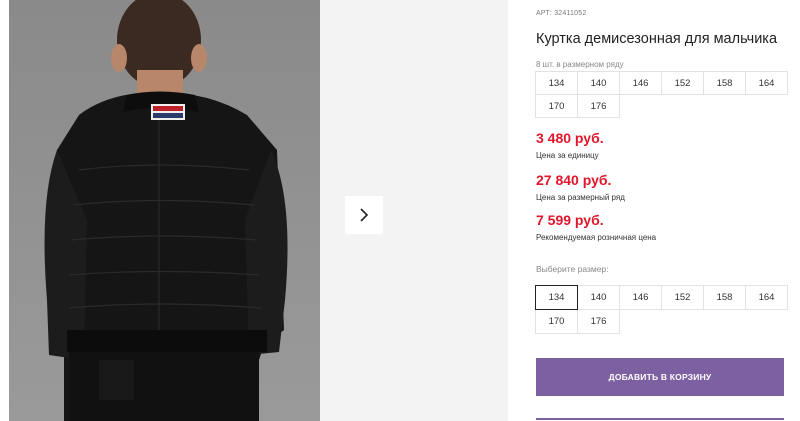  I want to click on size-selector: 134 140 146 152 158 164 170 176, so click(661, 309).